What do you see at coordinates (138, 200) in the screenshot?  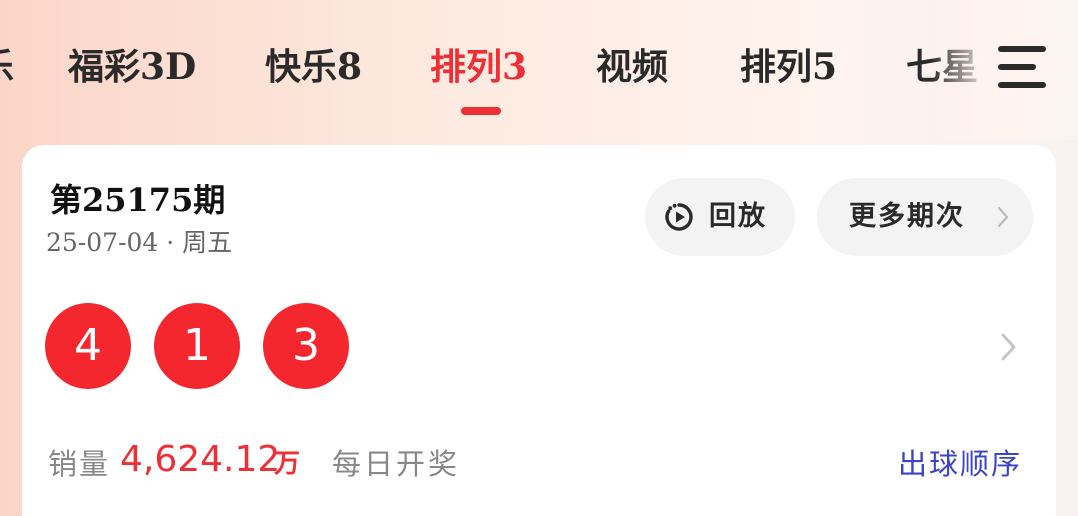 I see `issue-number: 第25175期` at bounding box center [138, 200].